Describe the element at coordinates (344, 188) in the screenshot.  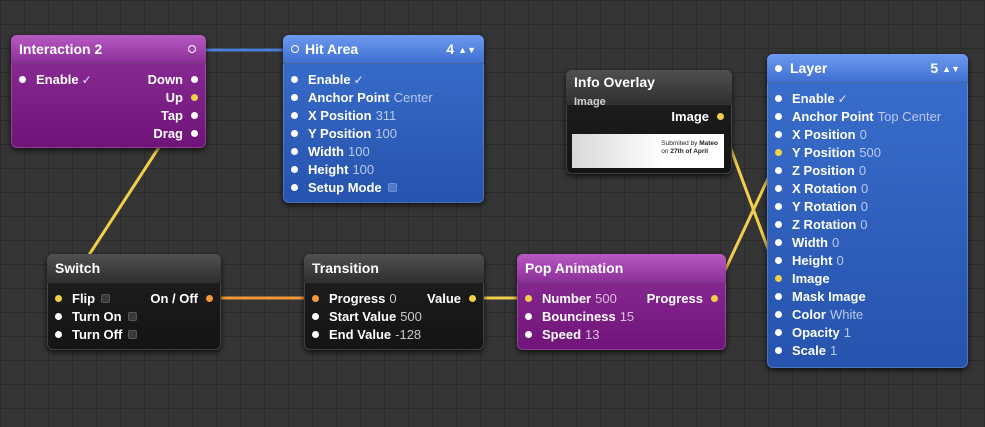
I see `input-port-setup-mode: Setup Mode` at that location.